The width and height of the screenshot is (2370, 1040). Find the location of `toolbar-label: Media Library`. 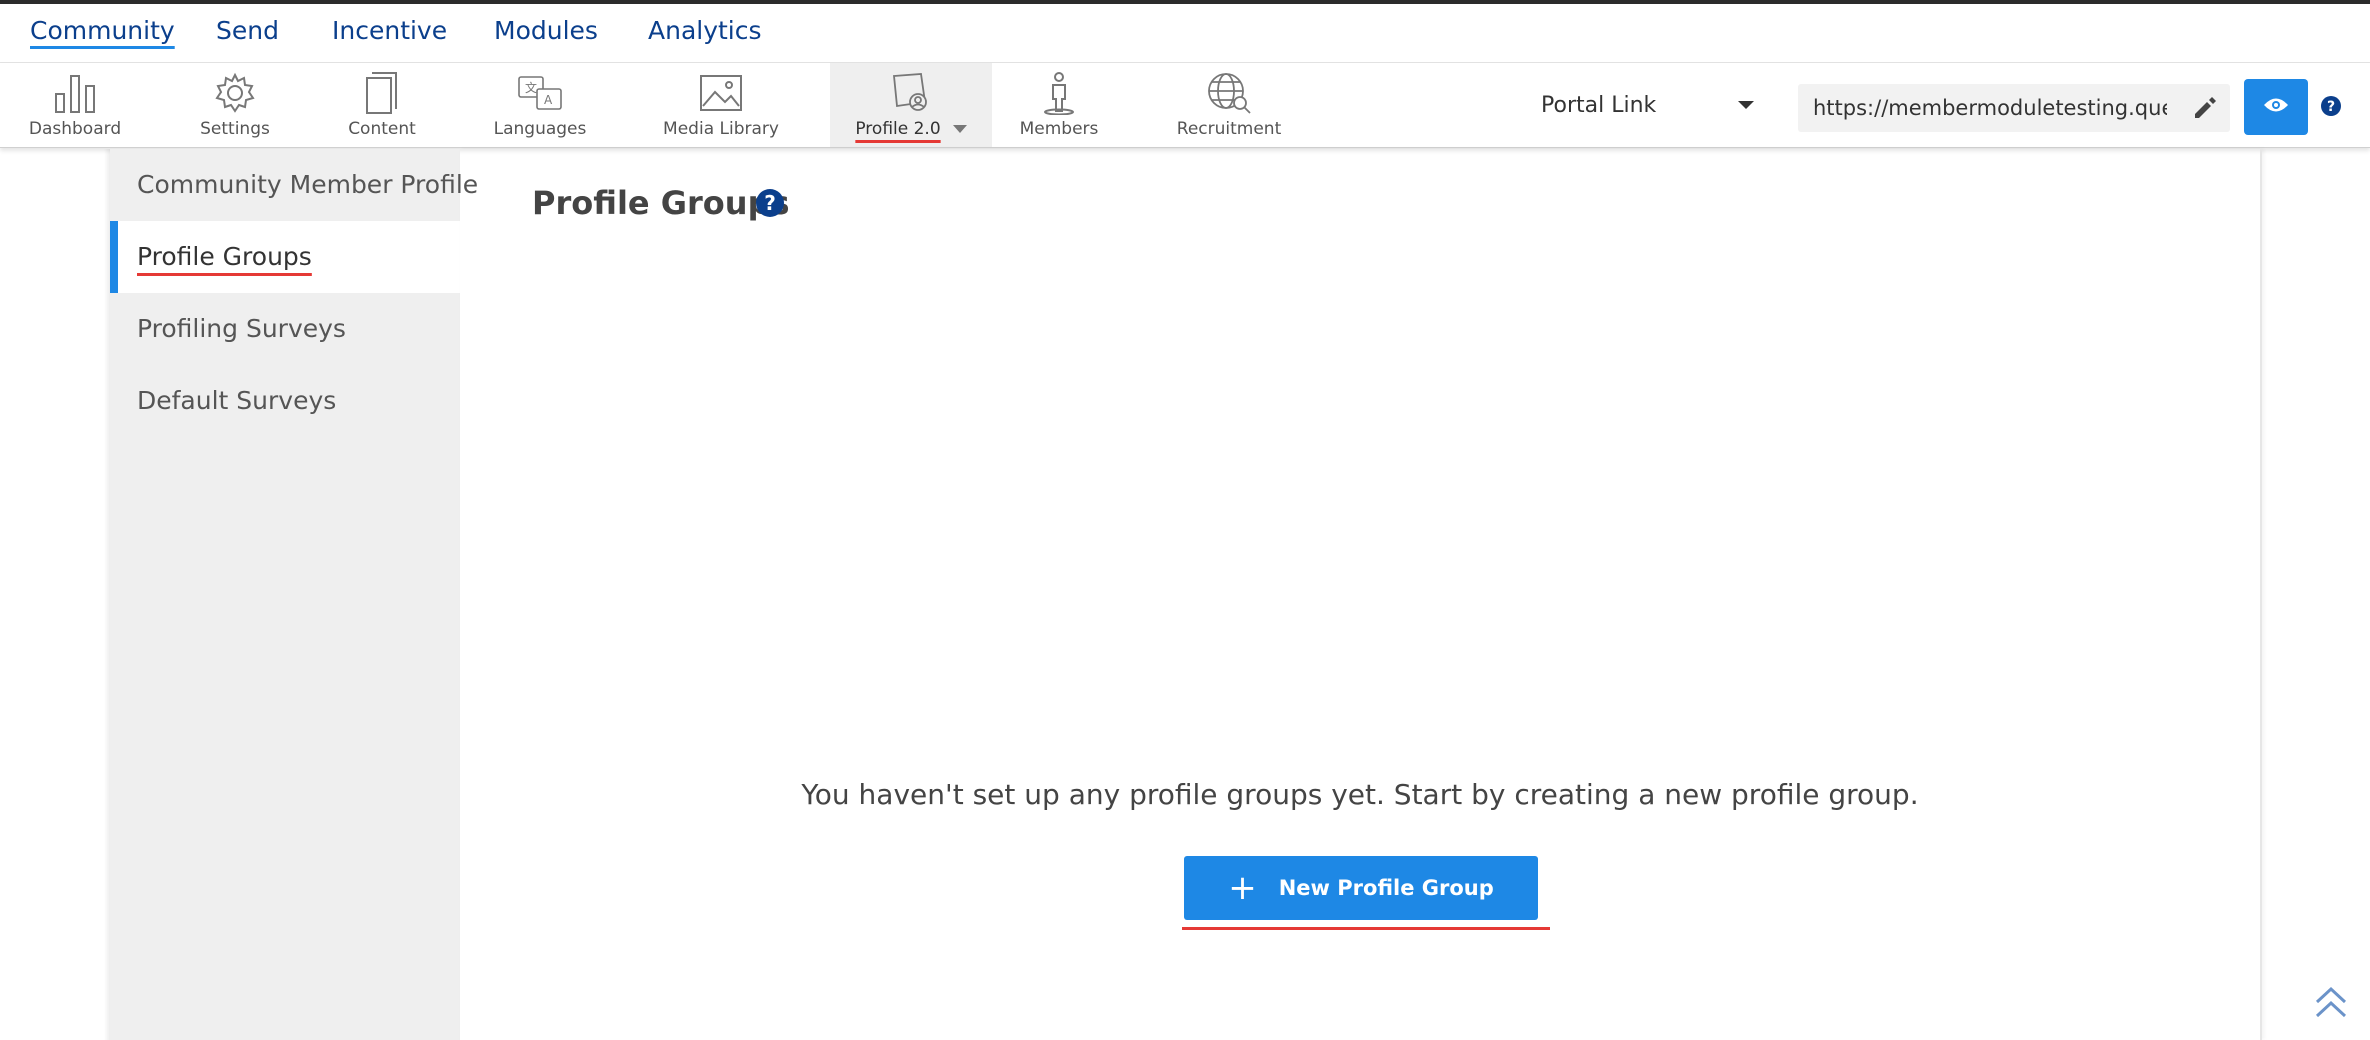

toolbar-label: Media Library is located at coordinates (721, 129).